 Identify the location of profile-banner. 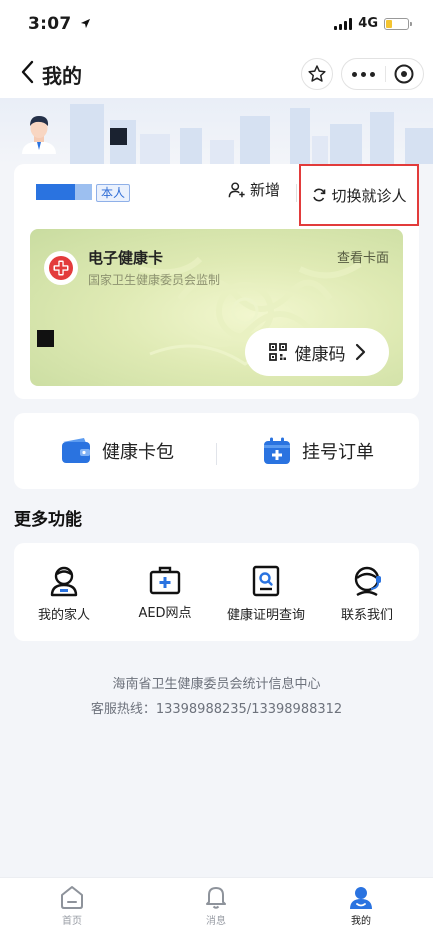
(216, 131).